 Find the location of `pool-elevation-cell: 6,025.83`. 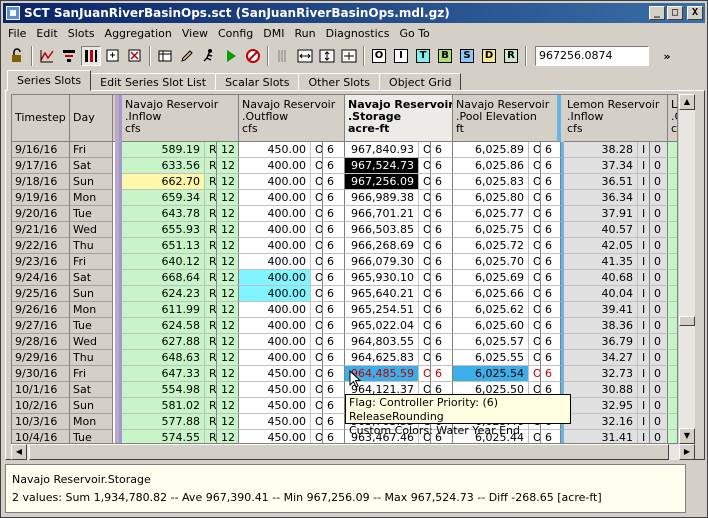

pool-elevation-cell: 6,025.83 is located at coordinates (491, 182).